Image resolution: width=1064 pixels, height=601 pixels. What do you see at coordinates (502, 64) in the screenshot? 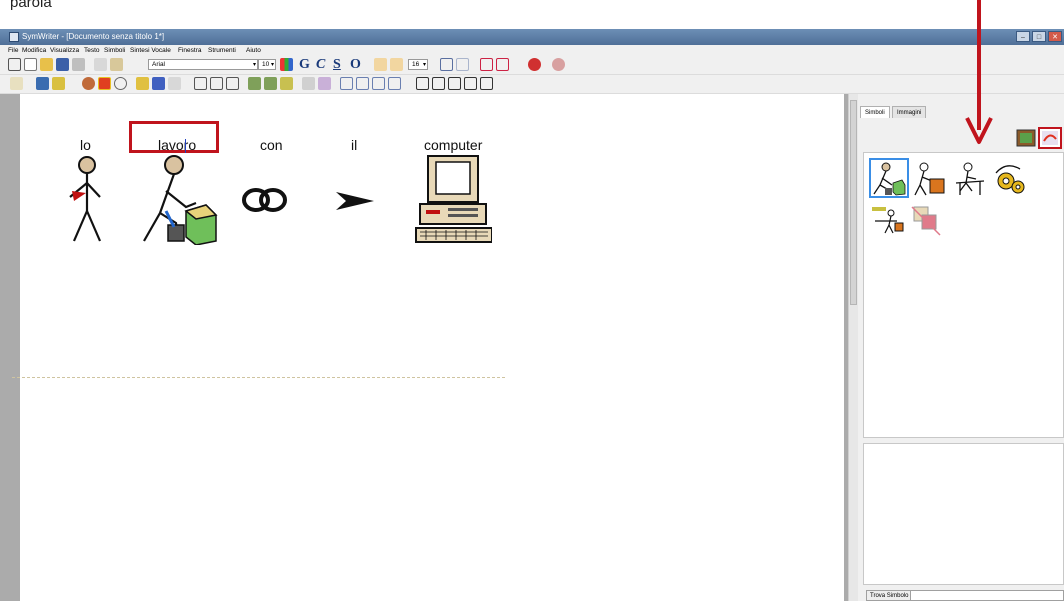
I see `symbol-bracket-right-icon` at bounding box center [502, 64].